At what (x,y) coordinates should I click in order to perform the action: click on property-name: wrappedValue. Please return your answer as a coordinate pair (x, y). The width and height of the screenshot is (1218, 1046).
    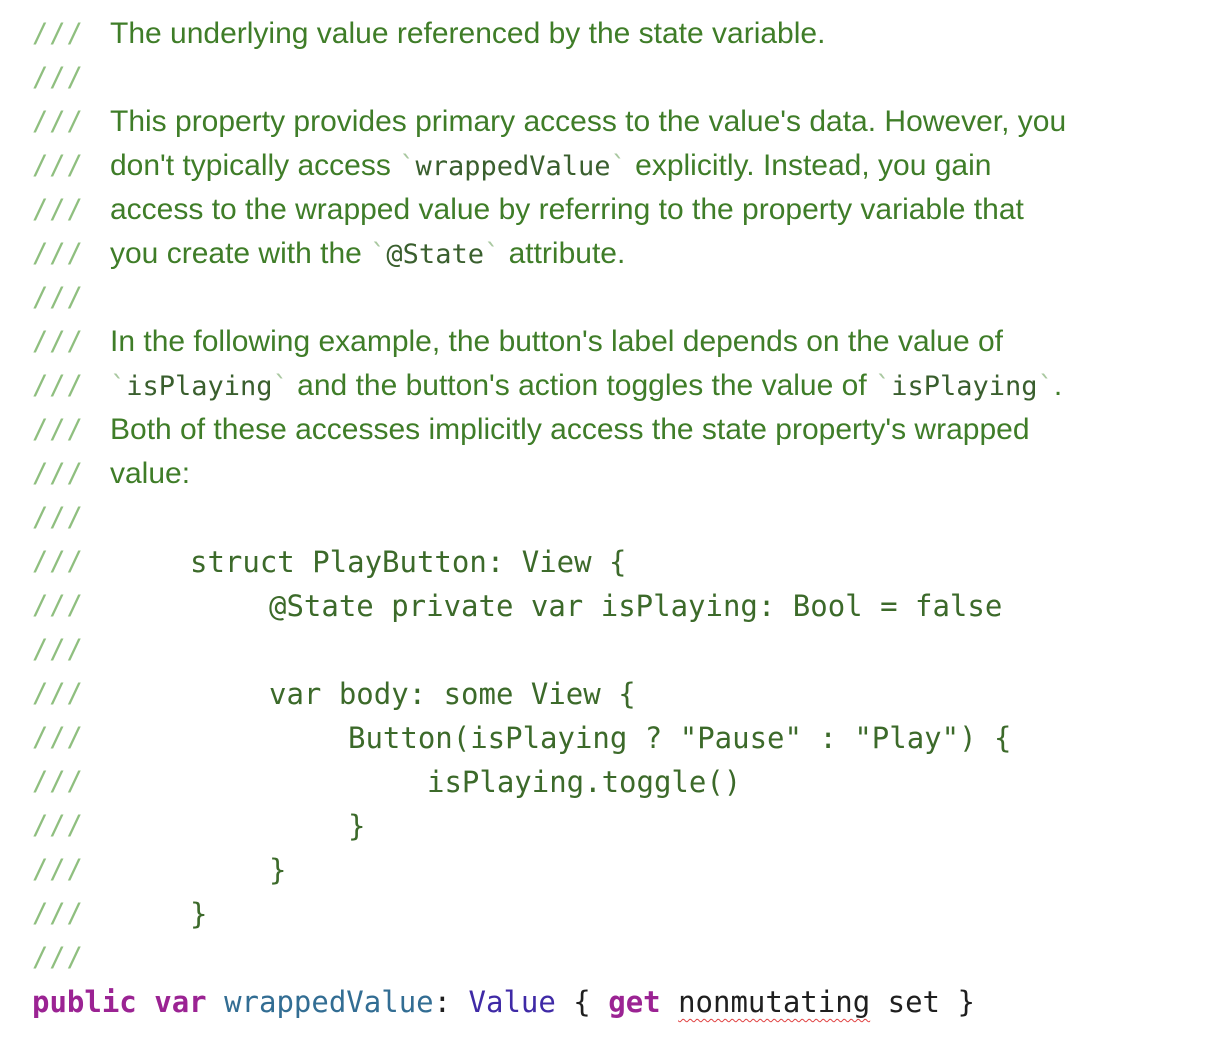
    Looking at the image, I should click on (329, 1002).